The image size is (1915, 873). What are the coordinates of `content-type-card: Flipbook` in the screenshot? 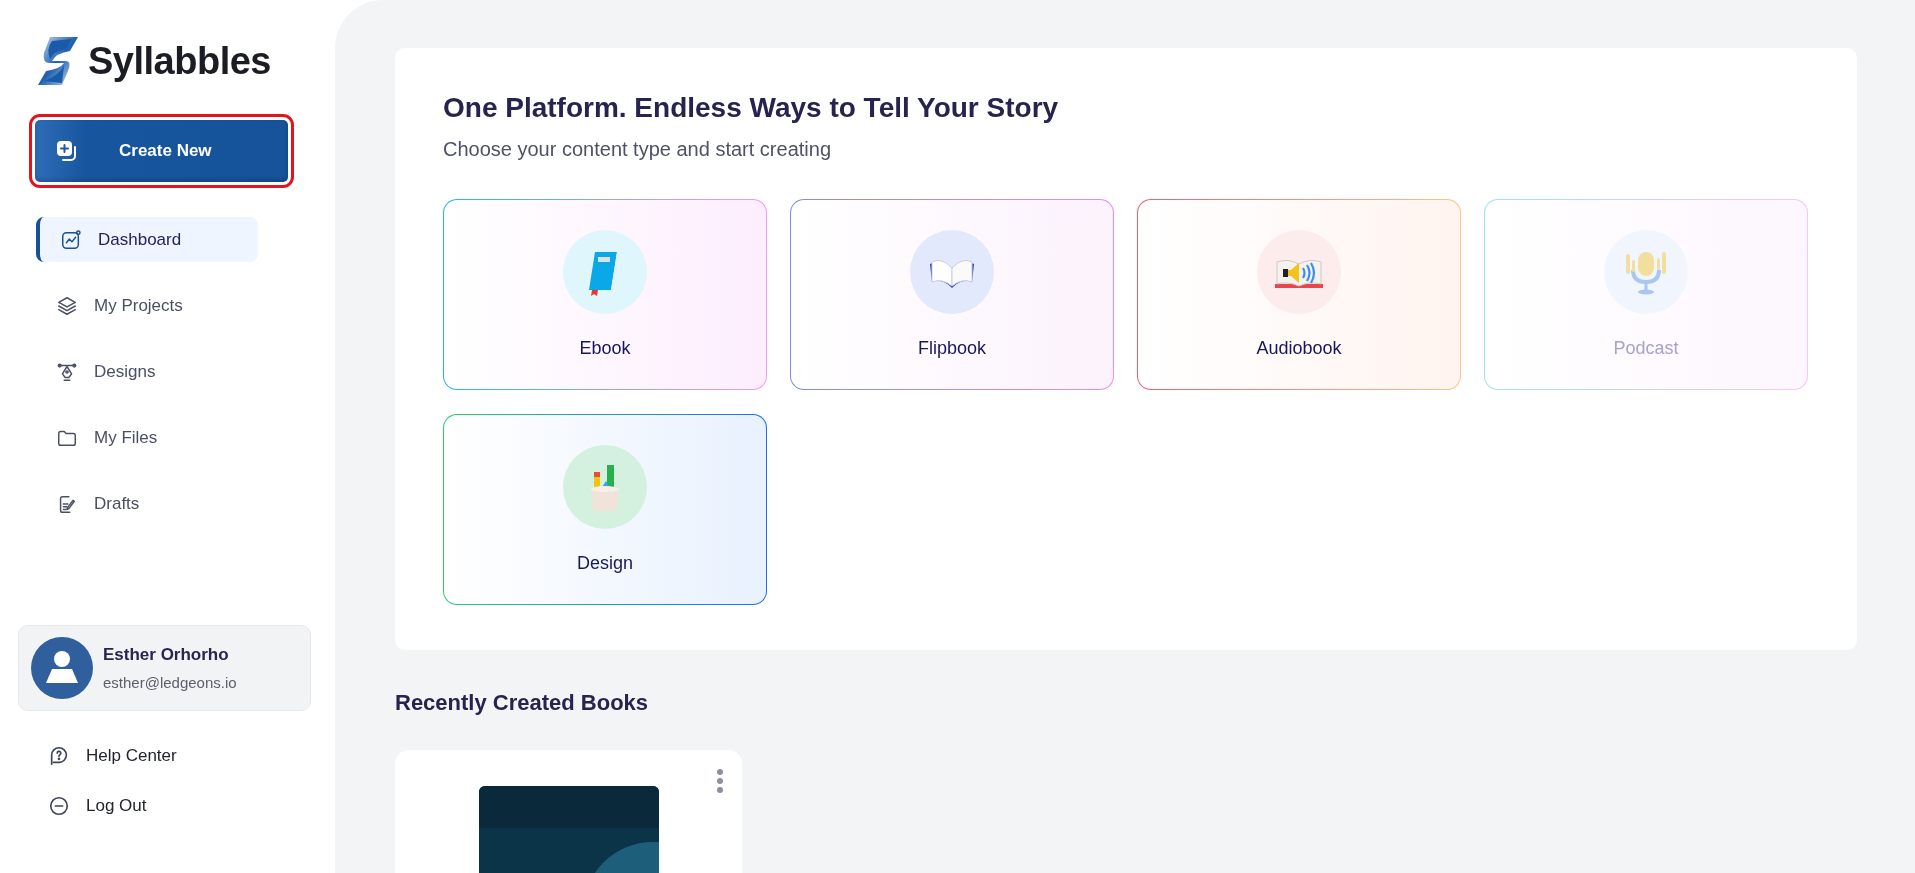 It's located at (952, 294).